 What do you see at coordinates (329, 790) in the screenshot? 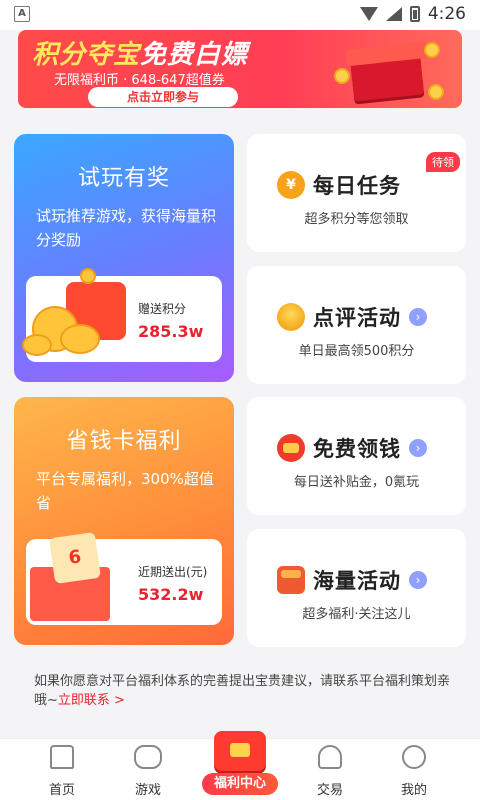
I see `nav-trade-label: 交易` at bounding box center [329, 790].